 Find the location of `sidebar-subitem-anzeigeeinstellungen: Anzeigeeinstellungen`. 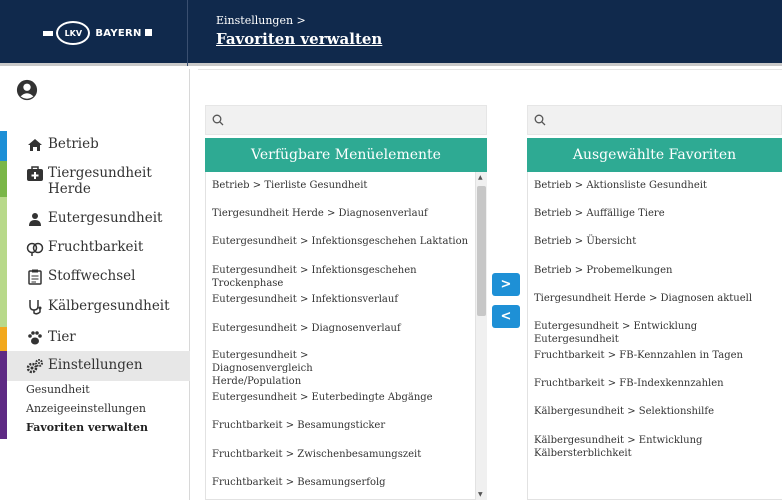

sidebar-subitem-anzeigeeinstellungen: Anzeigeeinstellungen is located at coordinates (86, 408).